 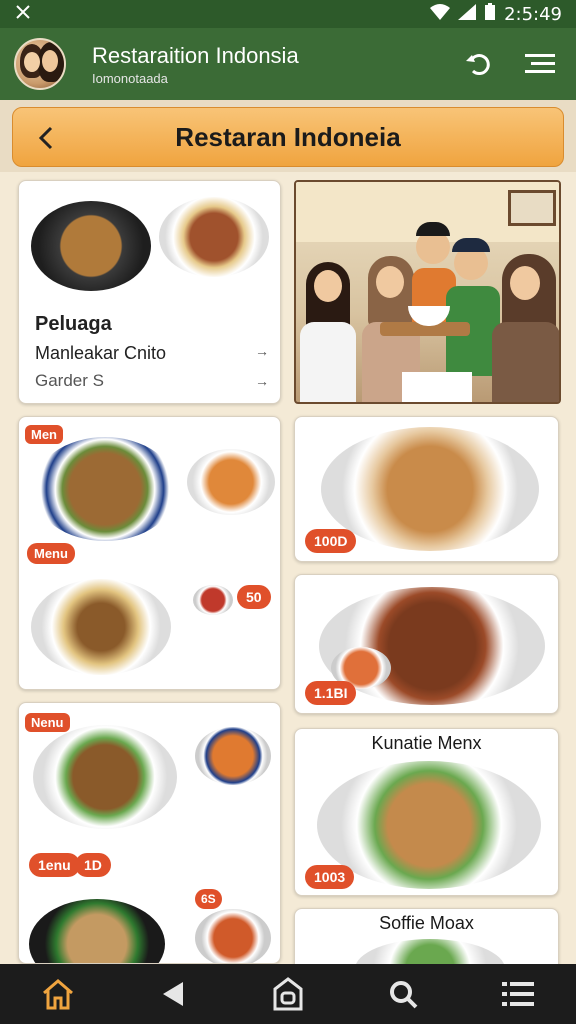 I want to click on sauce-image, so click(x=213, y=600).